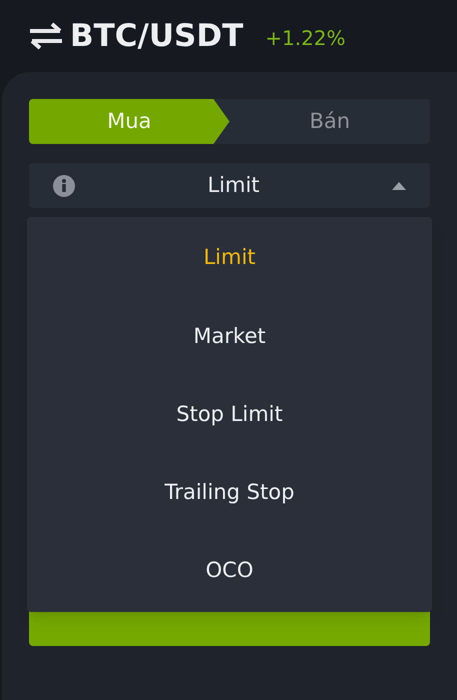  I want to click on caret-icon, so click(399, 186).